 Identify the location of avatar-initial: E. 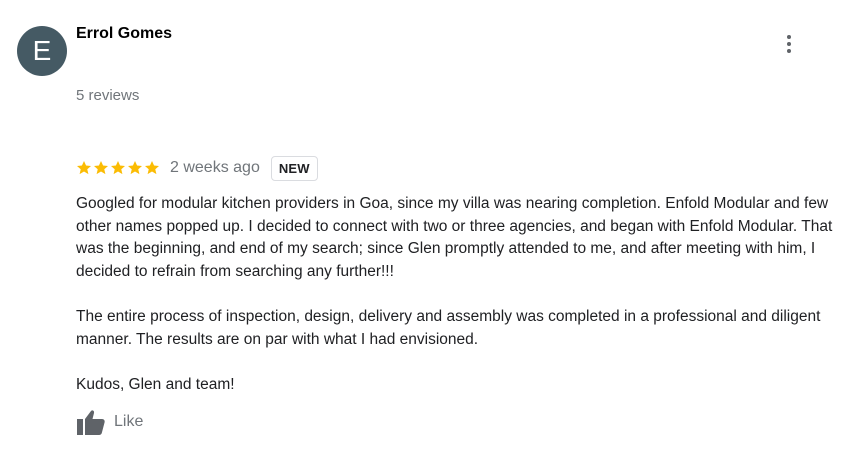
(42, 50).